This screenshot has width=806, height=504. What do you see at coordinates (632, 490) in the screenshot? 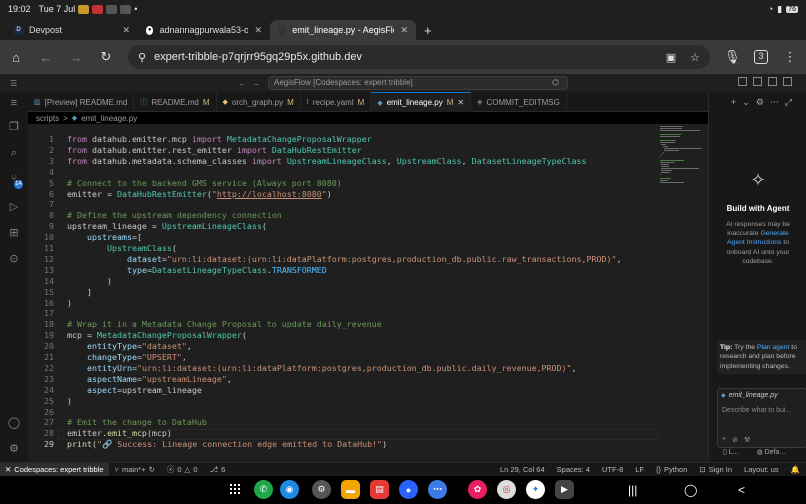
I see `recents-nav-button: |||` at bounding box center [632, 490].